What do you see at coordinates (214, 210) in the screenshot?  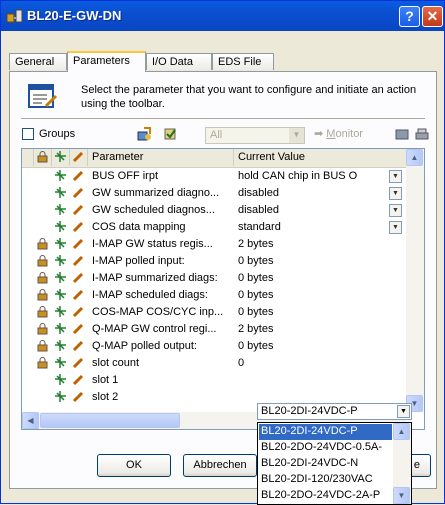 I see `table-row: GW scheduled diagnos... disabled ▼` at bounding box center [214, 210].